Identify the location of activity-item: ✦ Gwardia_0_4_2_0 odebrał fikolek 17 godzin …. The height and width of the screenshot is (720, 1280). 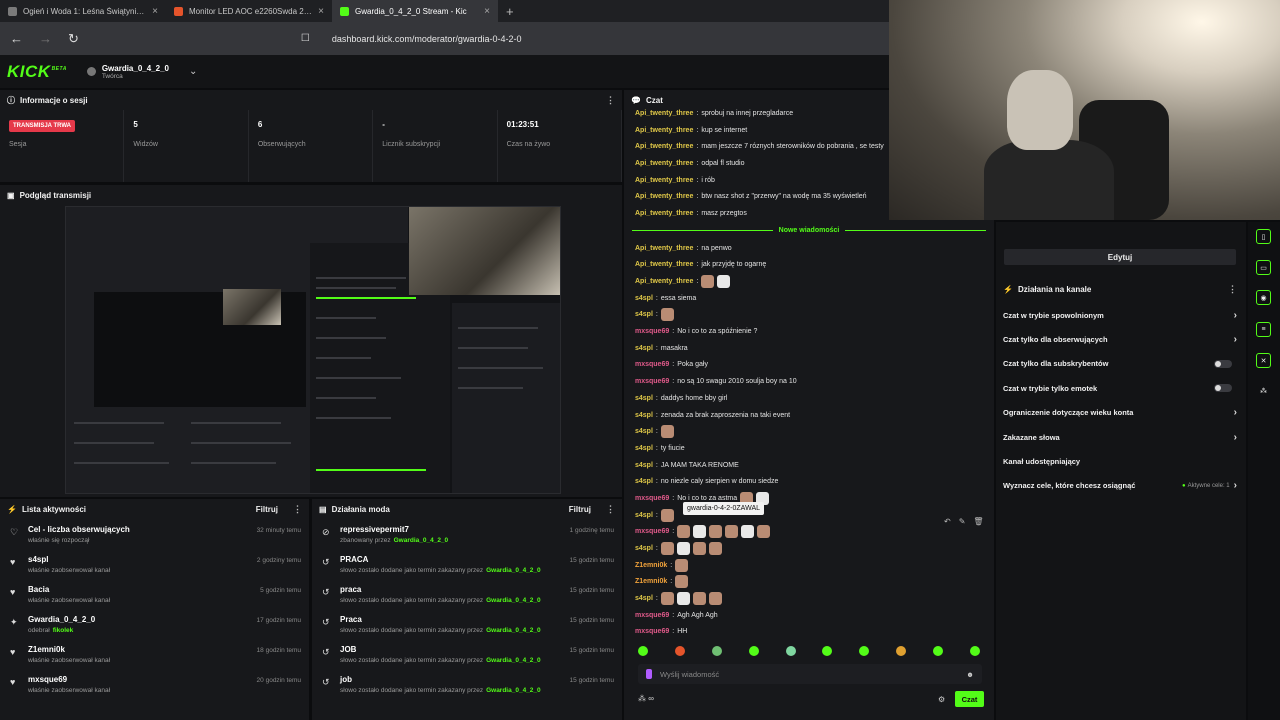
(154, 624).